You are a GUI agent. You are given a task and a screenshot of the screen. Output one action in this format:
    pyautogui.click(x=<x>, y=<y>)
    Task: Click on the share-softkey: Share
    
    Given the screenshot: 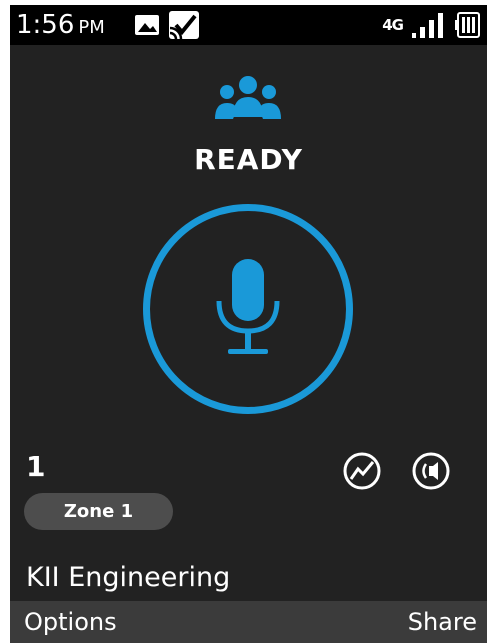 What is the action you would take?
    pyautogui.click(x=442, y=622)
    